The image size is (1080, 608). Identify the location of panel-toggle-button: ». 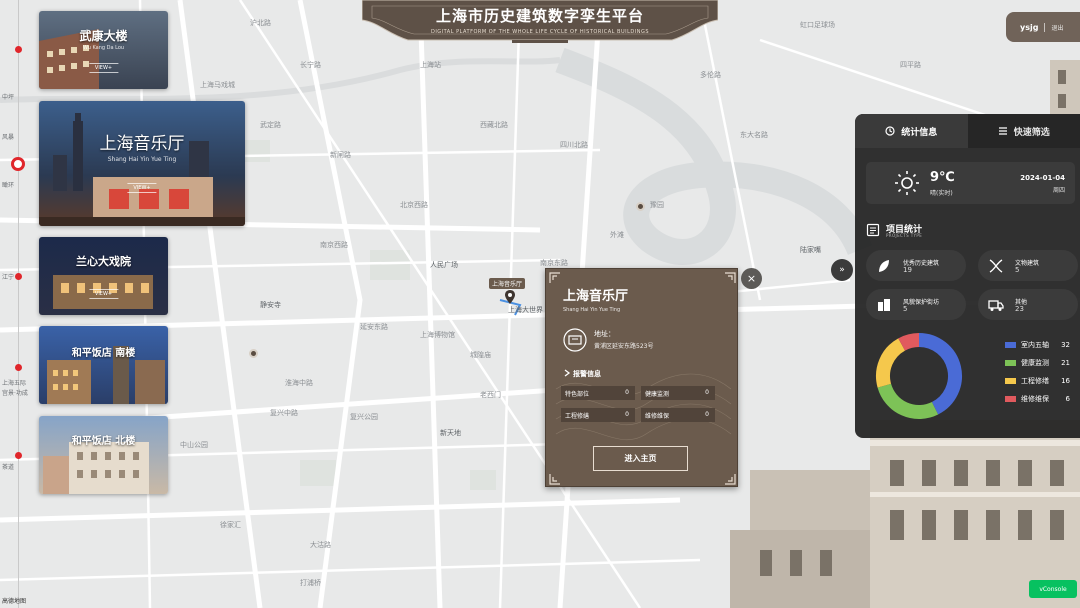
(842, 270).